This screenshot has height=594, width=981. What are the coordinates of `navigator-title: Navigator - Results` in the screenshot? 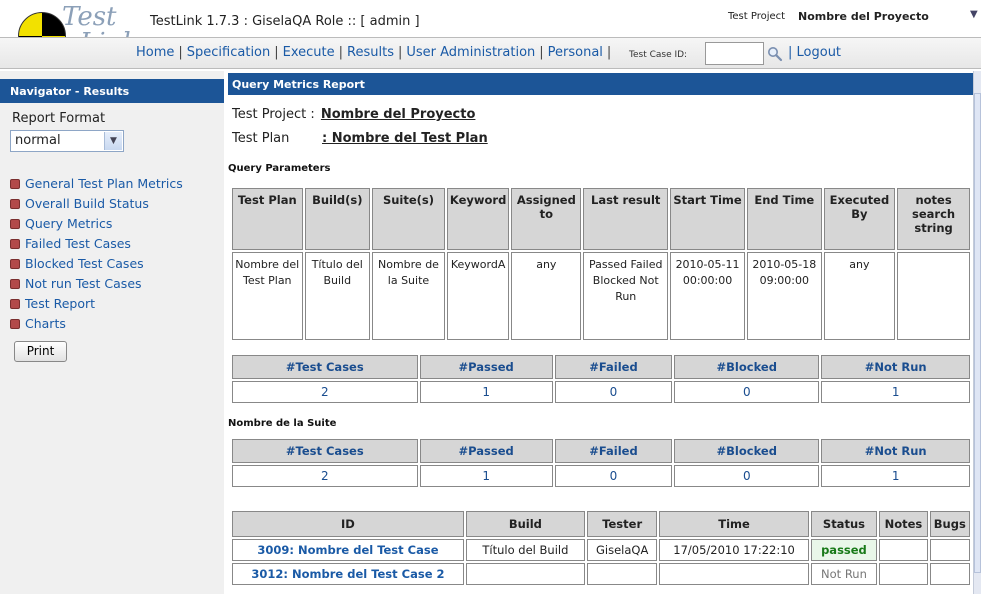 It's located at (112, 91).